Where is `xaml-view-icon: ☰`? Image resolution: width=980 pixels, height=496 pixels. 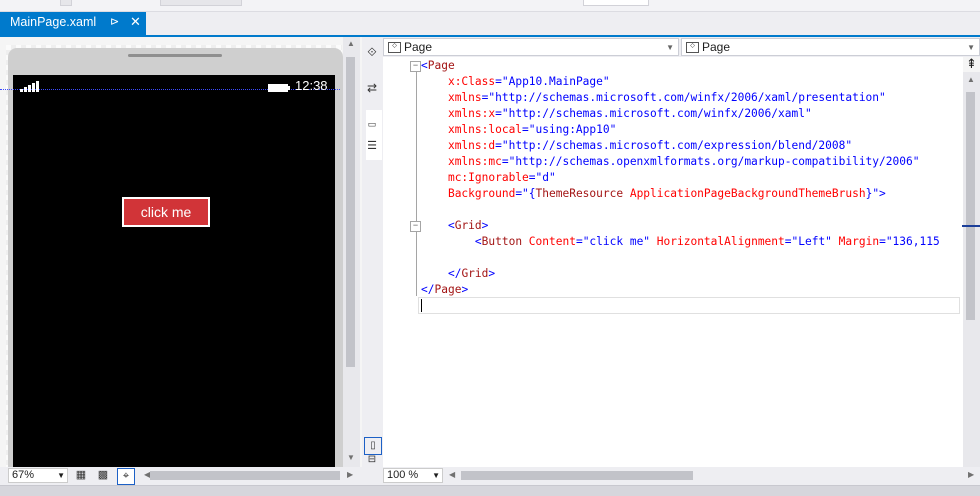
xaml-view-icon: ☰ is located at coordinates (372, 146).